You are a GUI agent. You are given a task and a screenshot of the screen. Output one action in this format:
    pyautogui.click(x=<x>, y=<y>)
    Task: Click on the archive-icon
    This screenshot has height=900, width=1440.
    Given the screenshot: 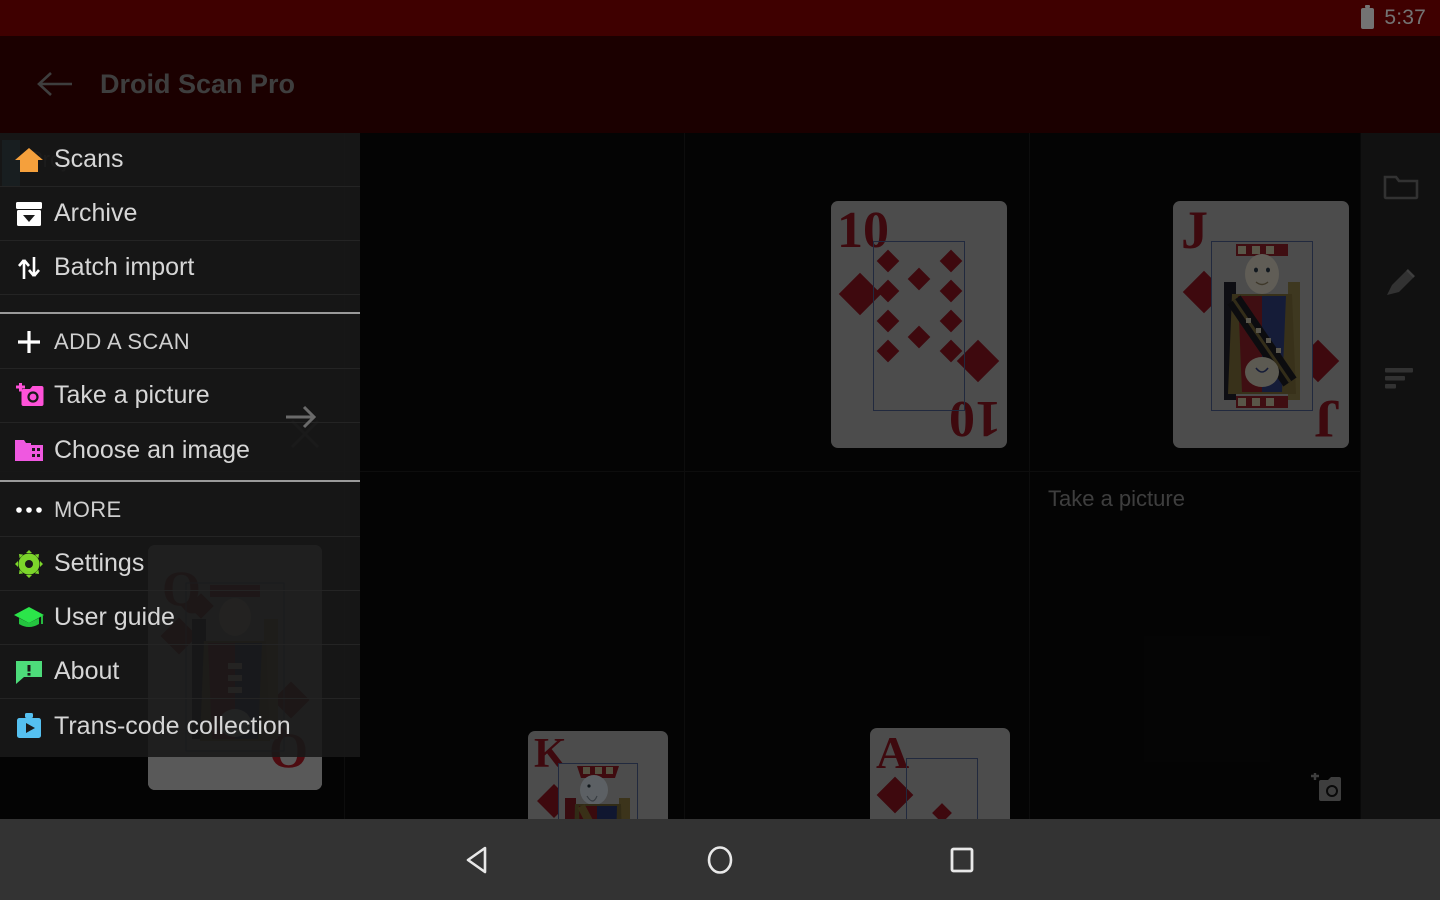 What is the action you would take?
    pyautogui.click(x=29, y=214)
    